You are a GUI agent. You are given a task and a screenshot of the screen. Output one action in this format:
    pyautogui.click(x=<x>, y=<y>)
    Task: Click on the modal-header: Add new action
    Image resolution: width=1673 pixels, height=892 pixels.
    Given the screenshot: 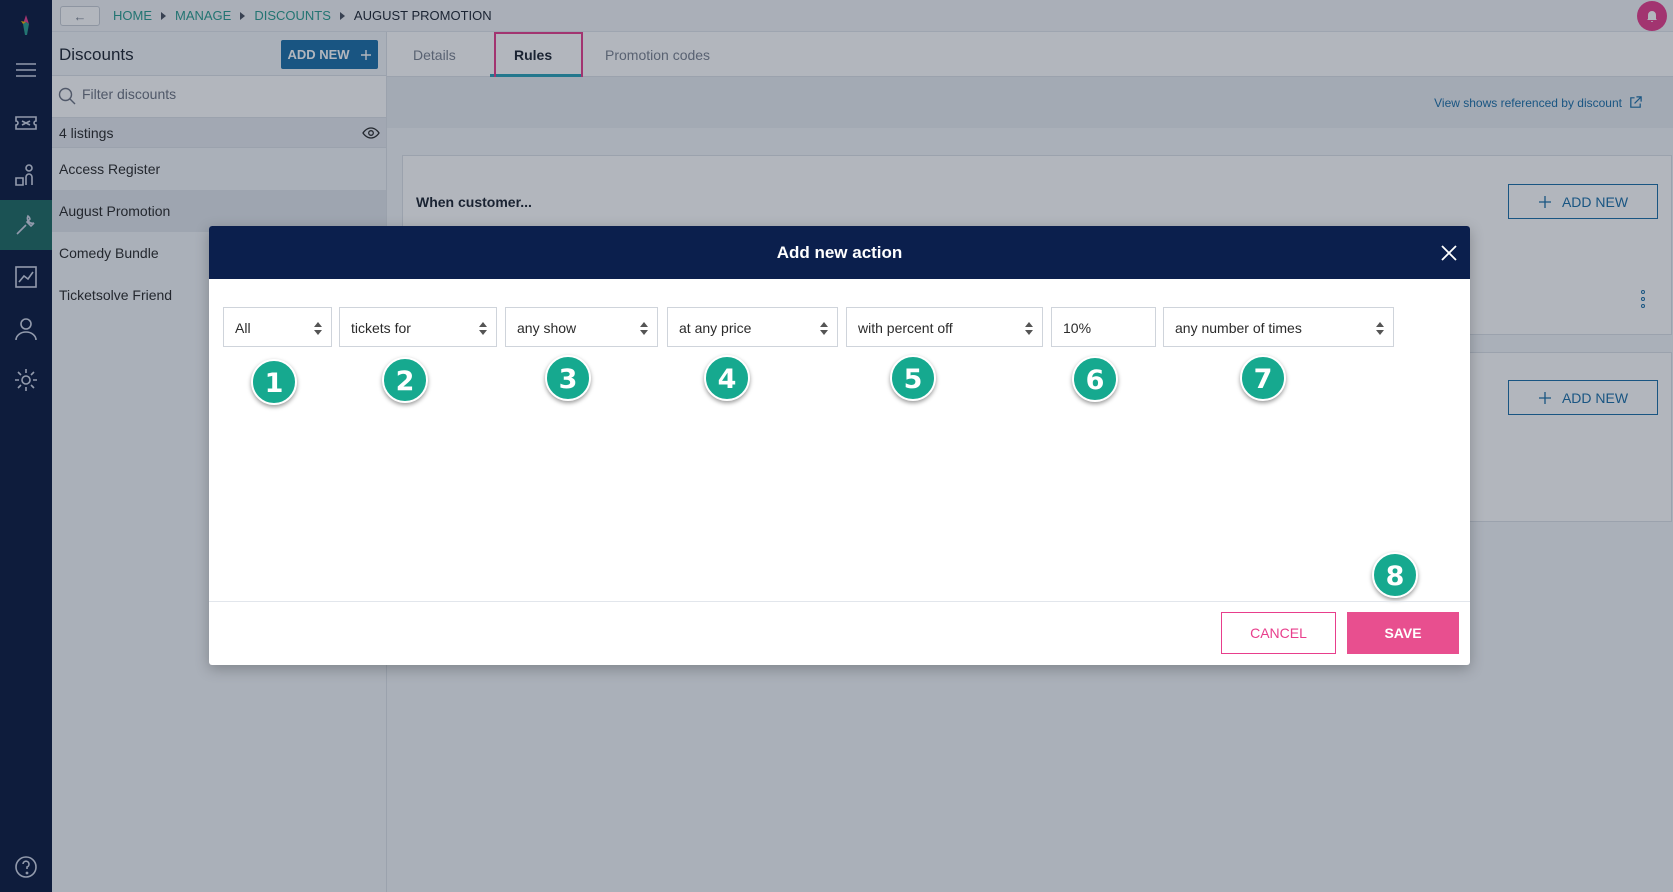 What is the action you would take?
    pyautogui.click(x=839, y=252)
    